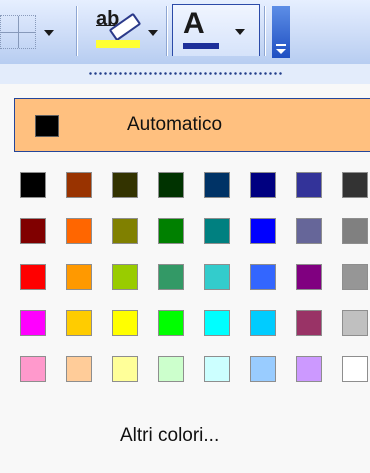 This screenshot has width=370, height=473. I want to click on drag-dots-icon, so click(186, 73).